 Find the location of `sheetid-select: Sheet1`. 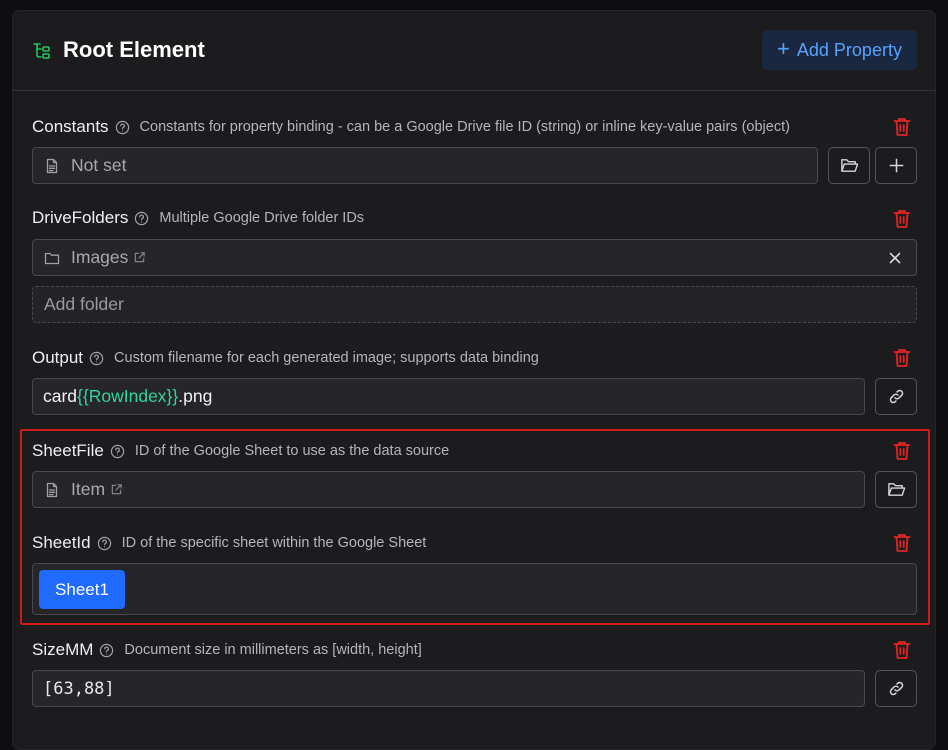

sheetid-select: Sheet1 is located at coordinates (474, 589).